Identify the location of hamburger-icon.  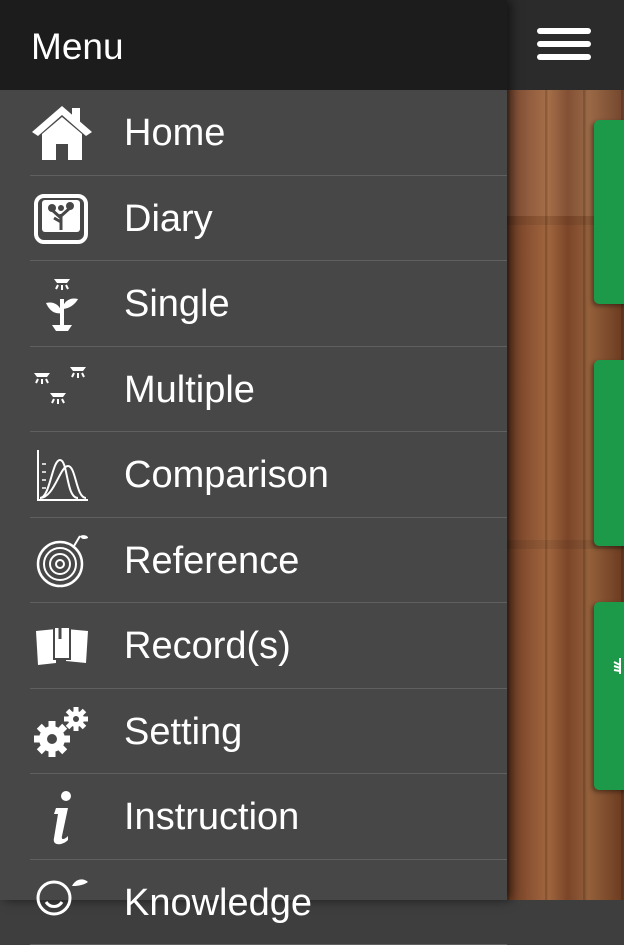
(564, 44).